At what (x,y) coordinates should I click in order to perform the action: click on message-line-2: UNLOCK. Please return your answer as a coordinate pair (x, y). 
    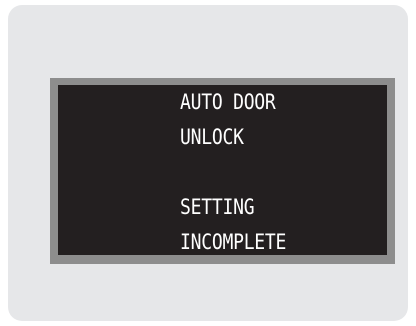
    Looking at the image, I should click on (212, 137).